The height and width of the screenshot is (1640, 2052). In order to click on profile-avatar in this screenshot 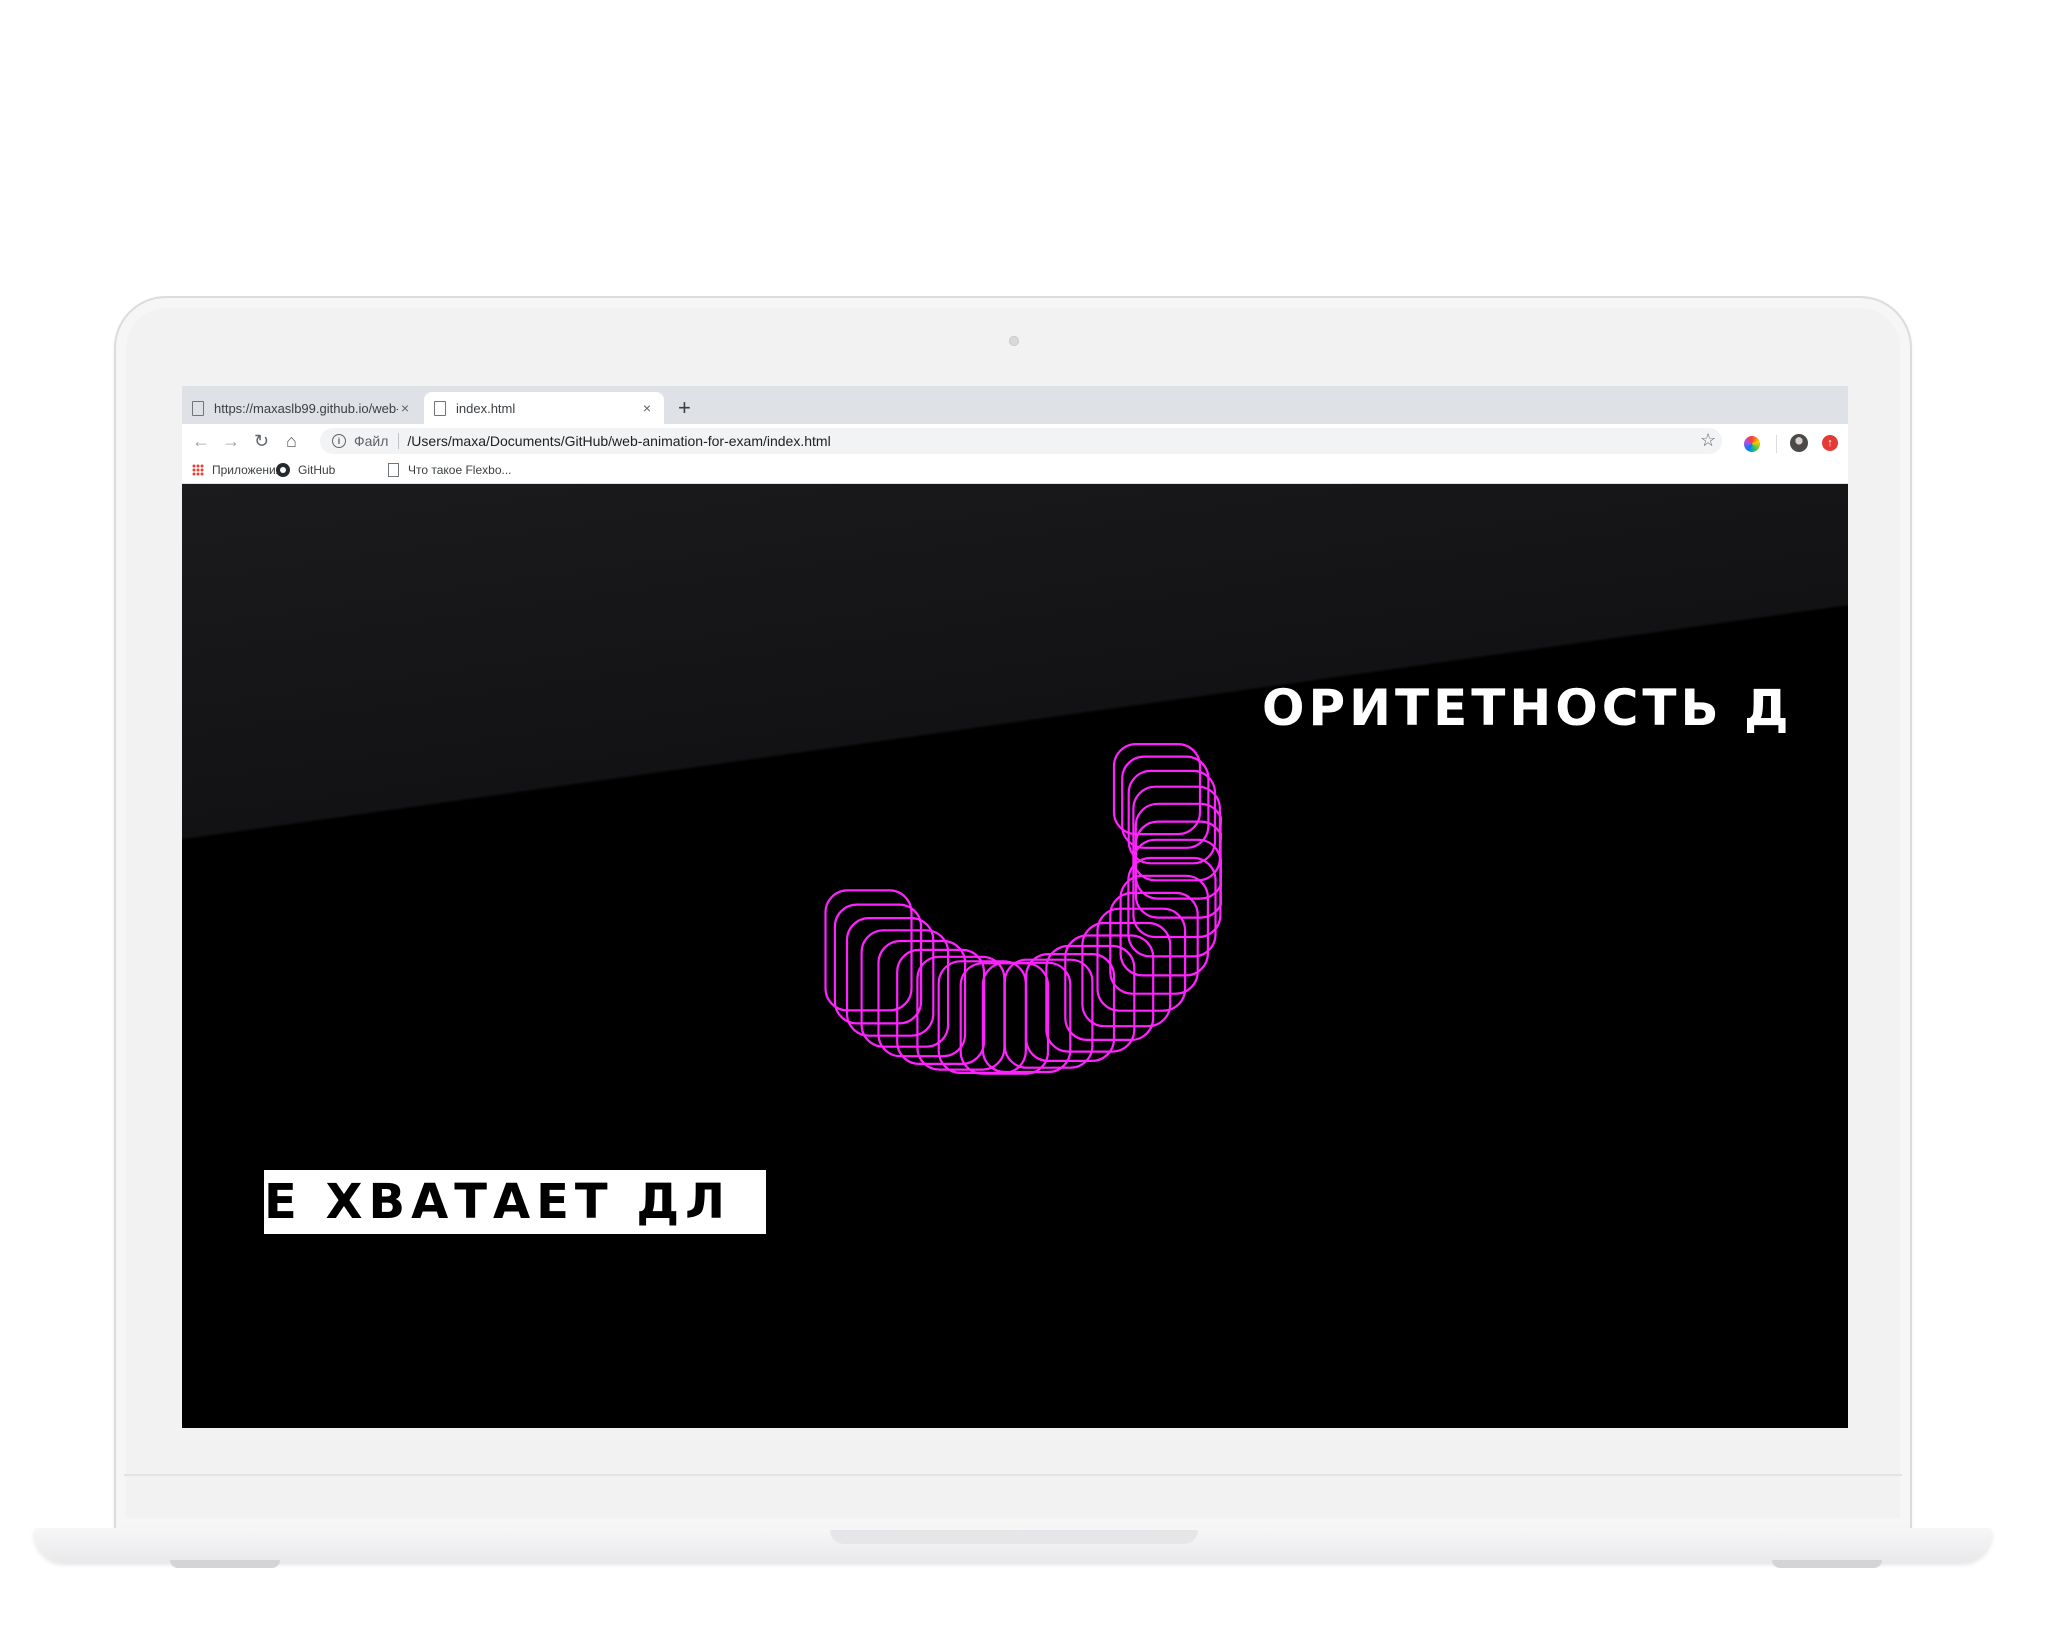, I will do `click(1799, 443)`.